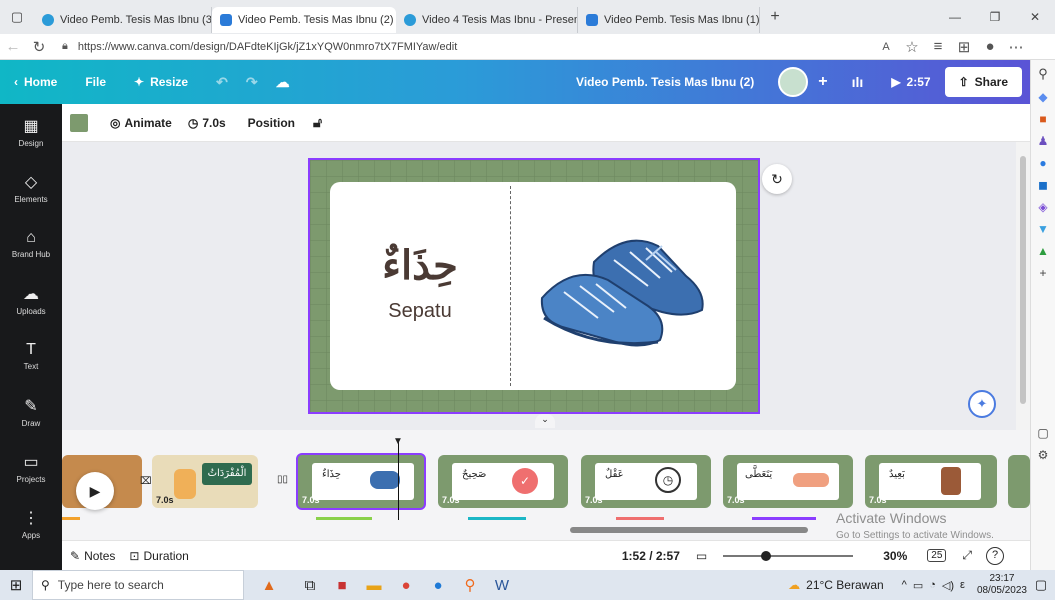 The width and height of the screenshot is (1055, 600). Describe the element at coordinates (158, 556) in the screenshot. I see `duration-toggle-button: ⊡ Duration` at that location.